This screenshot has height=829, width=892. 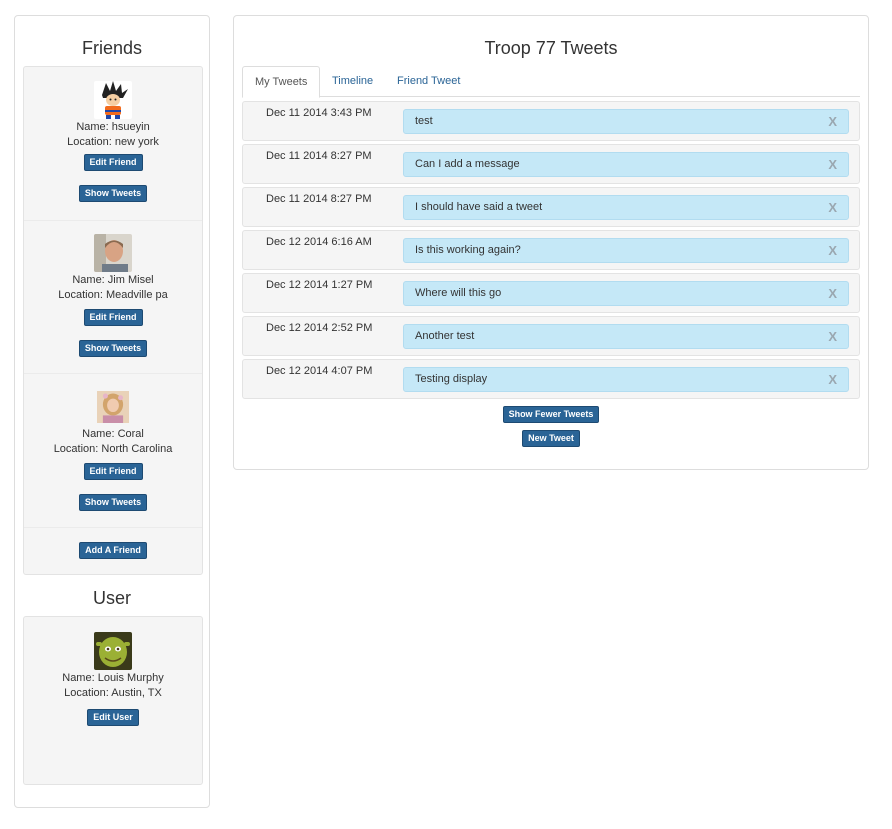 I want to click on tweet-message: Where will this go X, so click(x=626, y=293).